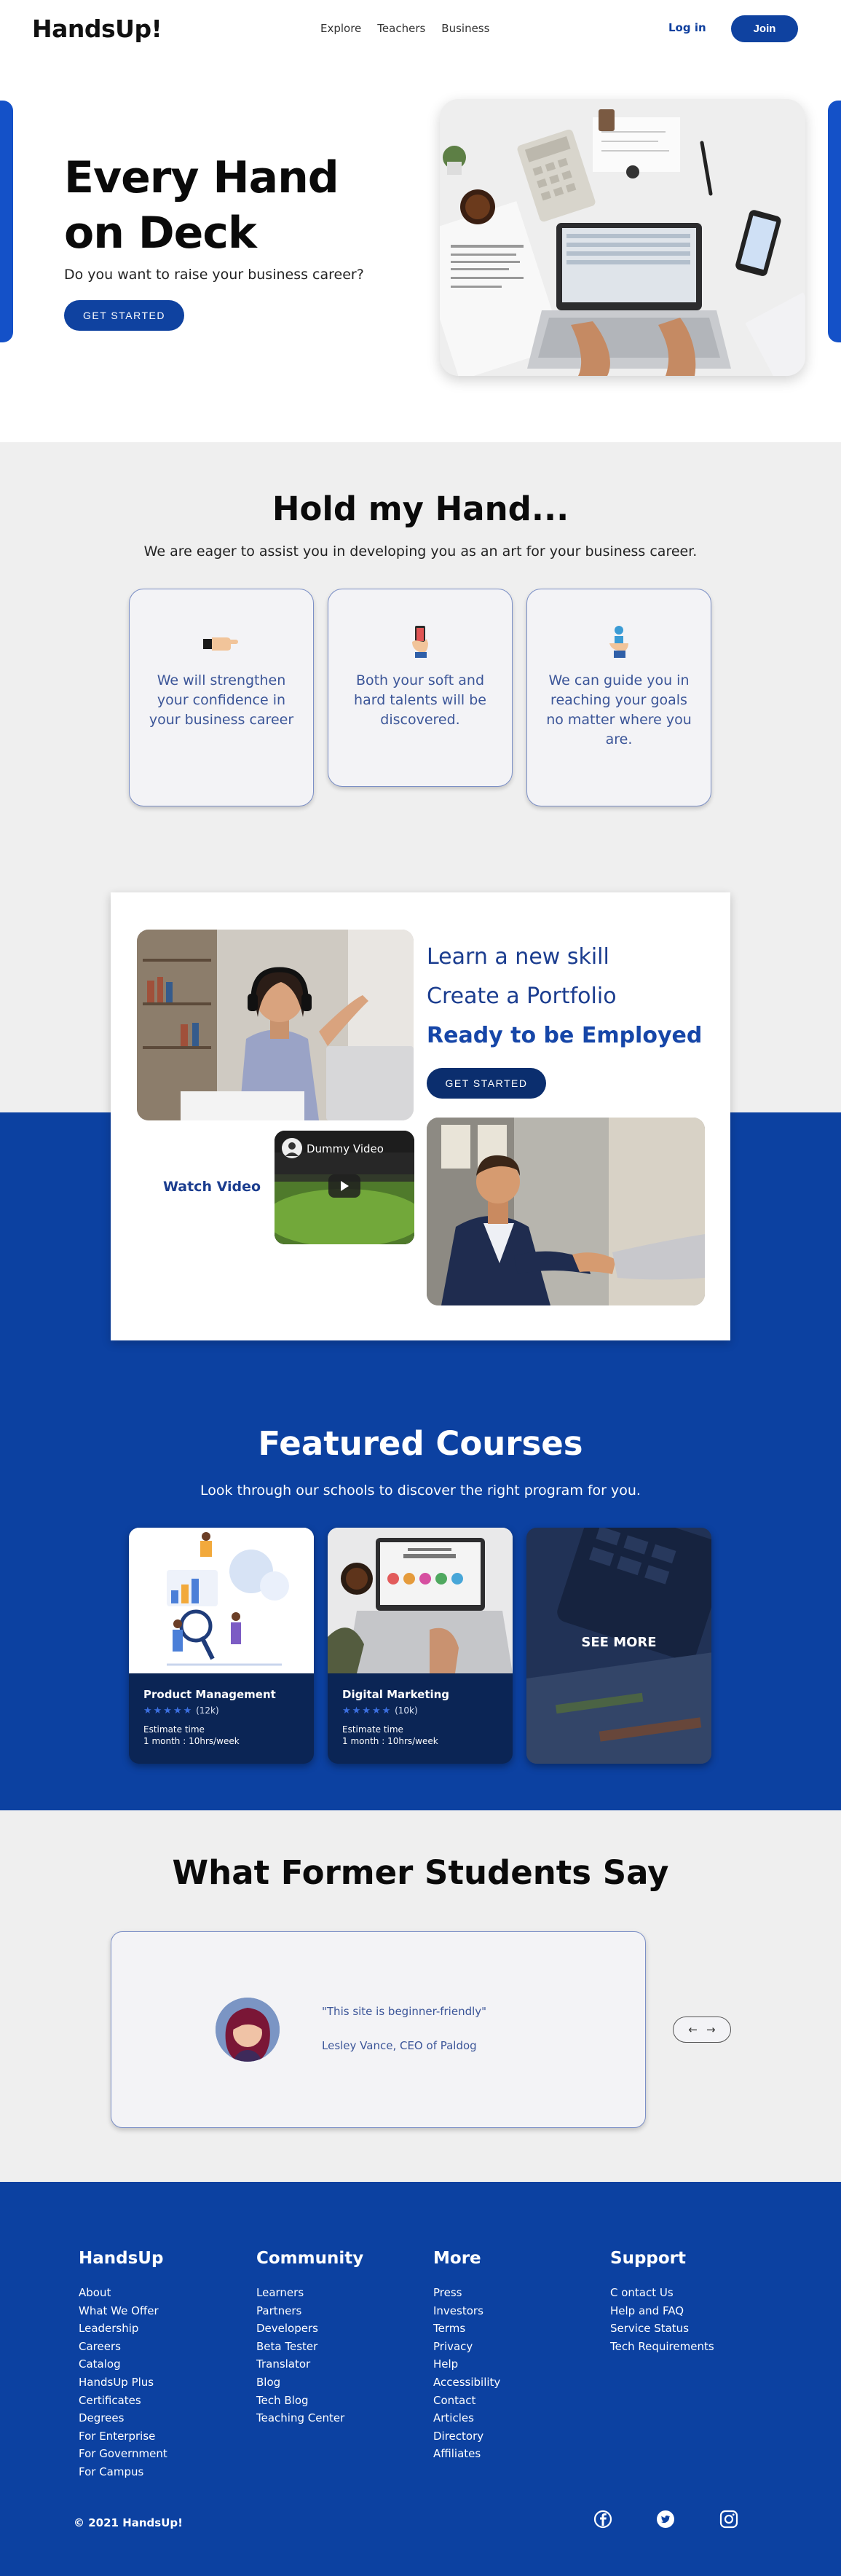  Describe the element at coordinates (466, 2311) in the screenshot. I see `footer-link: Investors` at that location.